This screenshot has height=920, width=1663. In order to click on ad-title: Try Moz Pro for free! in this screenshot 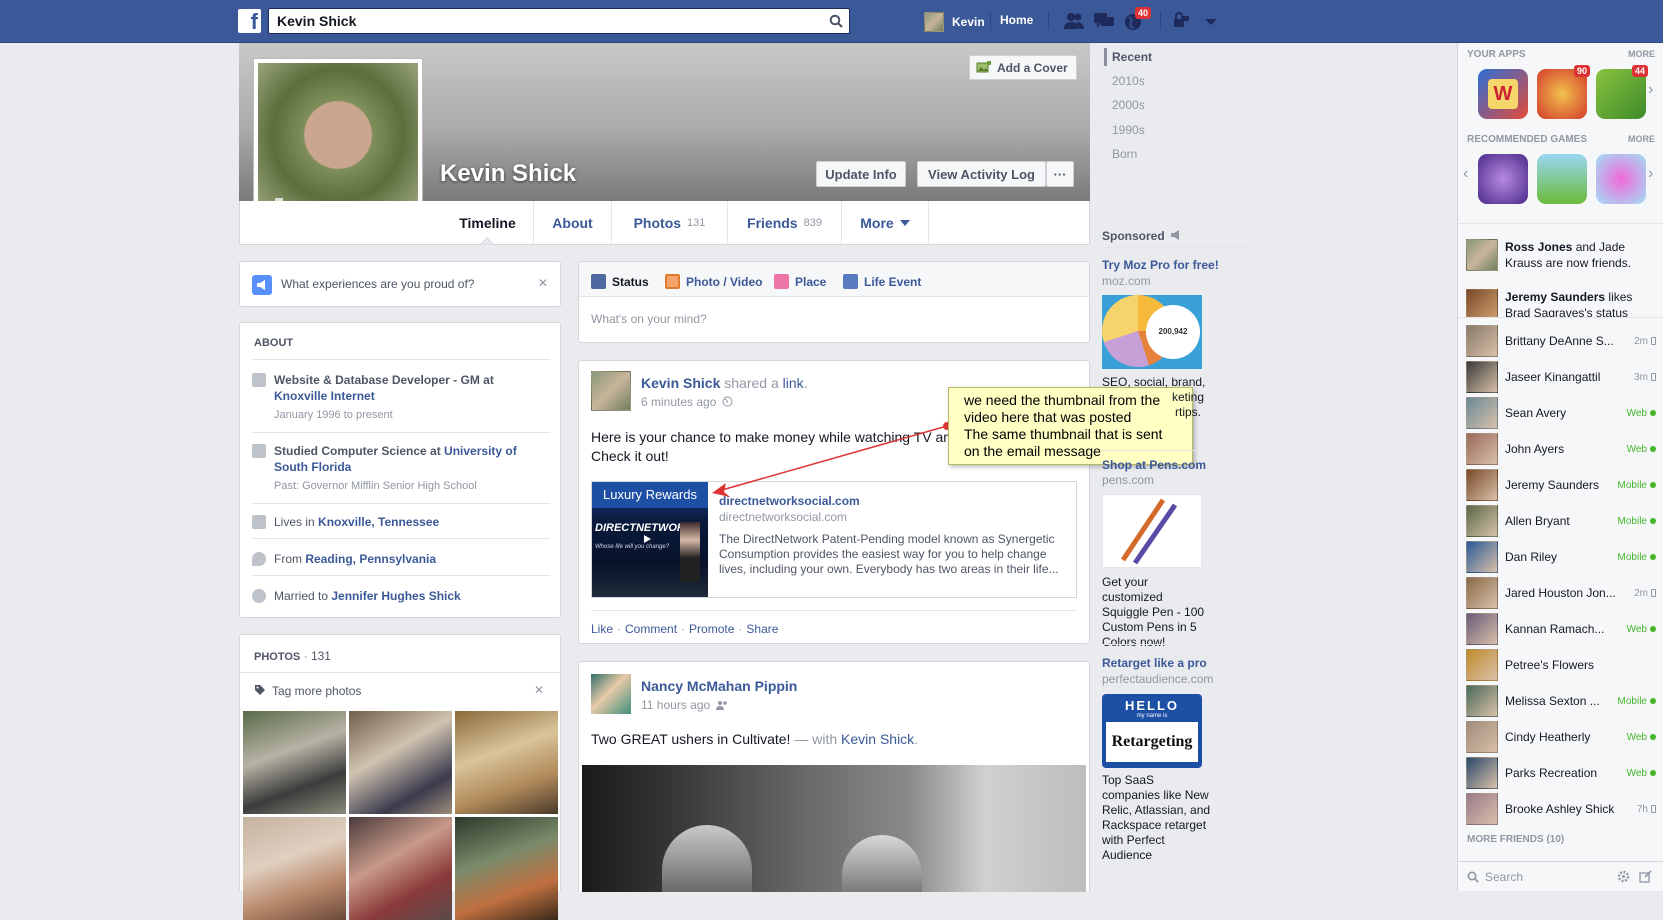, I will do `click(1160, 265)`.